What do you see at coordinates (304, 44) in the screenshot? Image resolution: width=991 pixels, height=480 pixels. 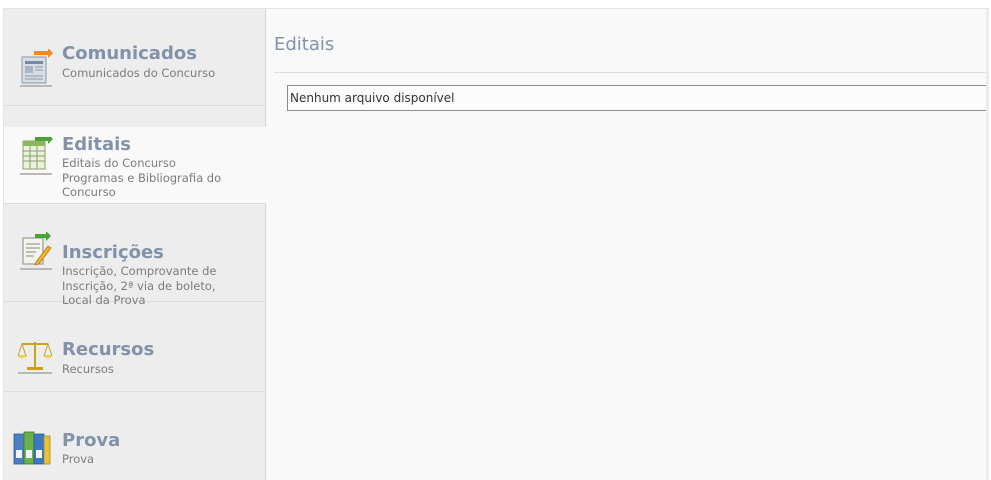 I see `page-title: Editais` at bounding box center [304, 44].